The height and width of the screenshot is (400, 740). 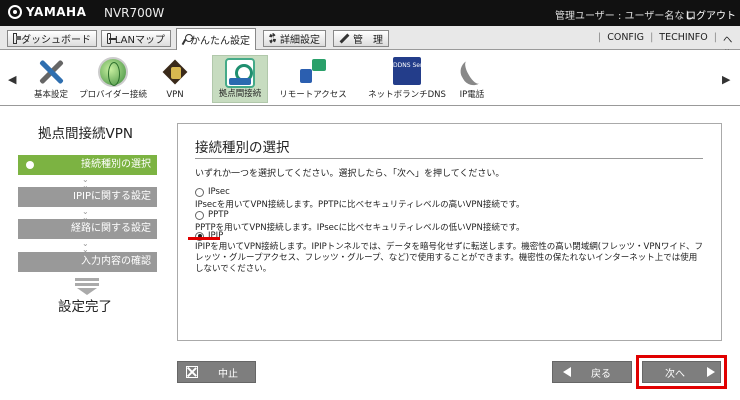 I want to click on step-label: 経路に関する設定, so click(x=111, y=228).